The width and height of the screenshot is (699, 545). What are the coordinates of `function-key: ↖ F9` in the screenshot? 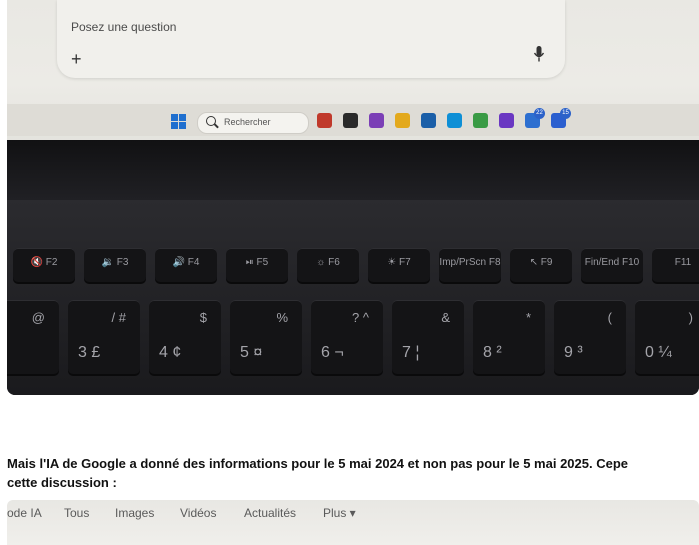 It's located at (541, 265).